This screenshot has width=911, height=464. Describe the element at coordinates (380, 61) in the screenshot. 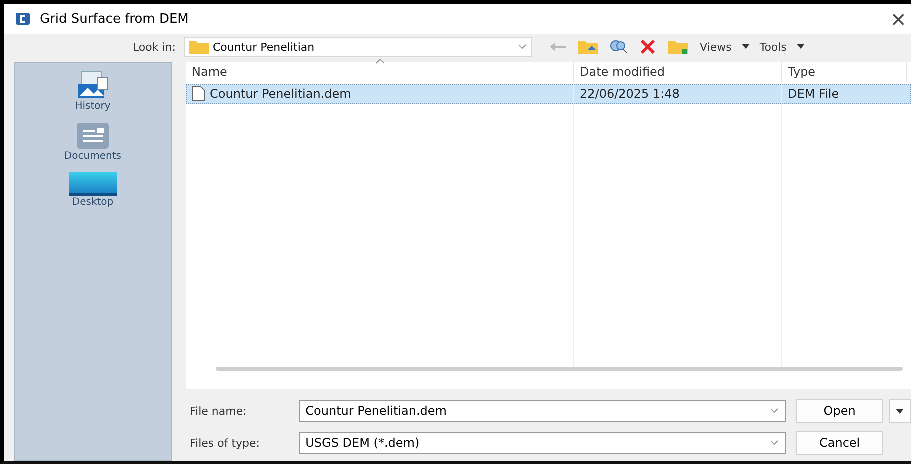

I see `sort-caret-icon` at that location.